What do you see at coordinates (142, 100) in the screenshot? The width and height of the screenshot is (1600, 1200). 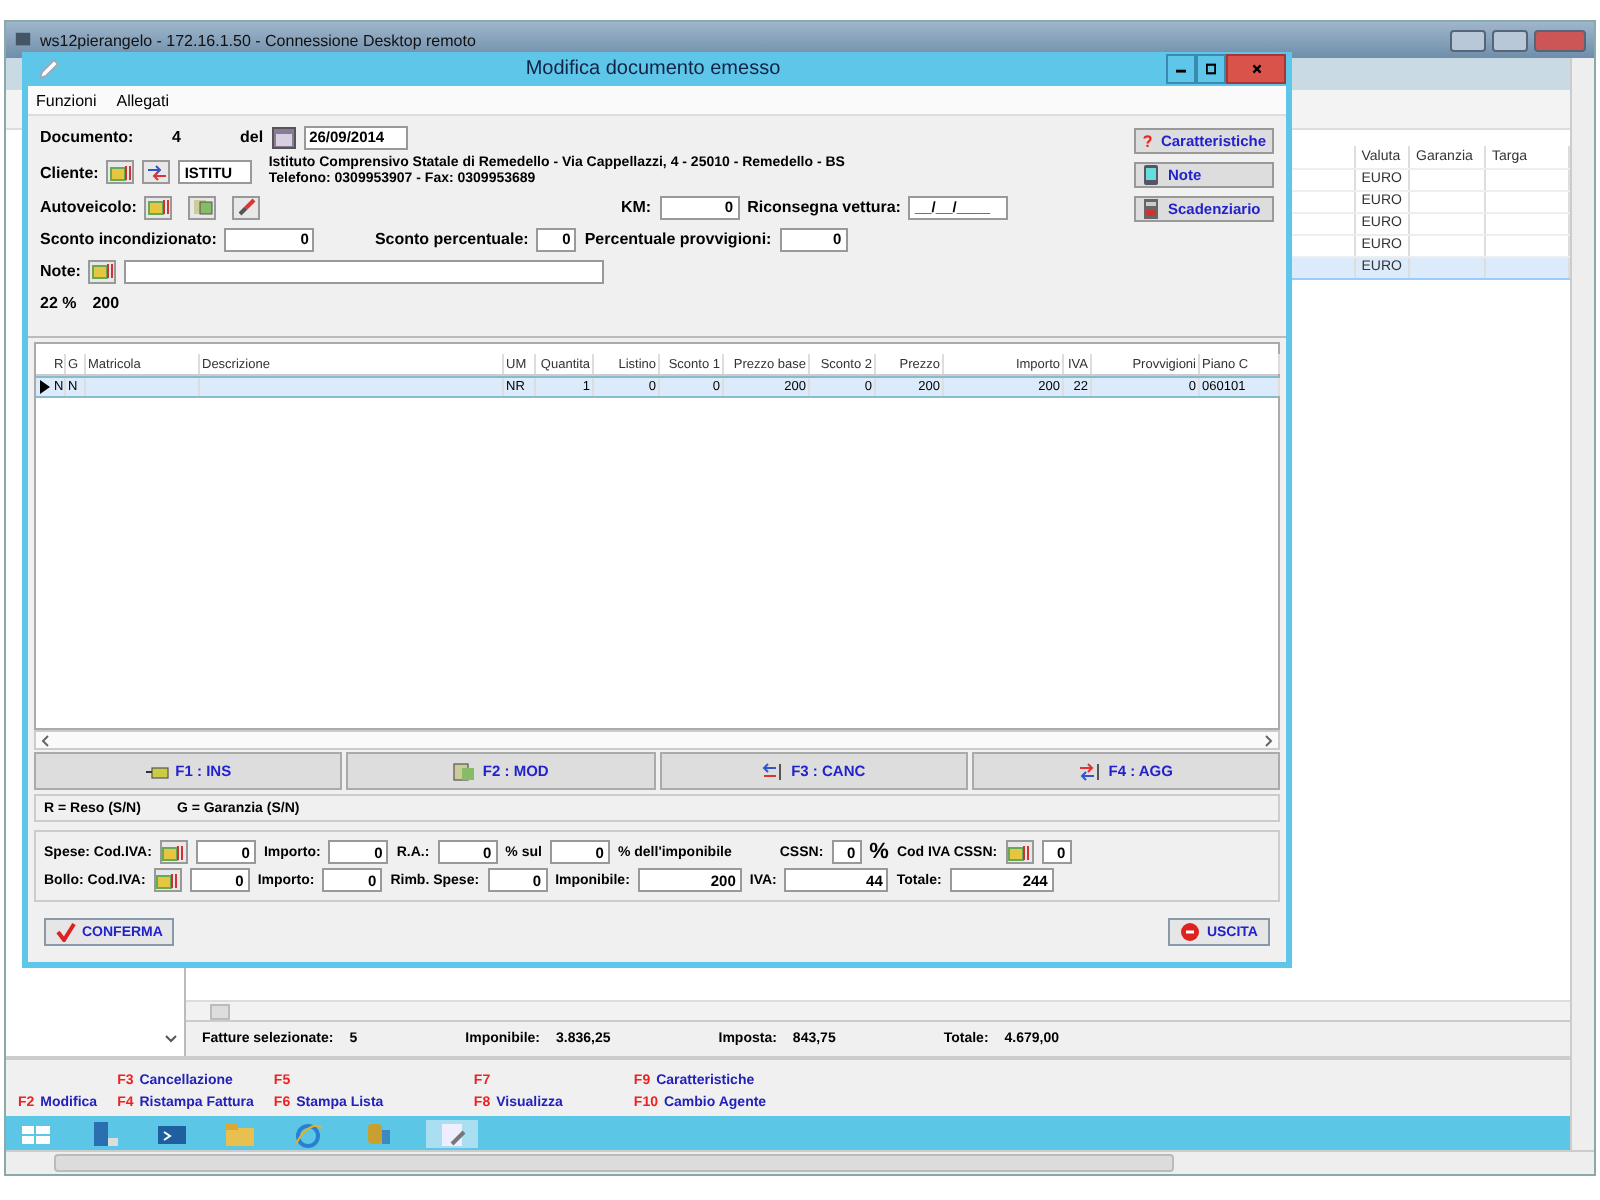 I see `menu-item: Allegati` at bounding box center [142, 100].